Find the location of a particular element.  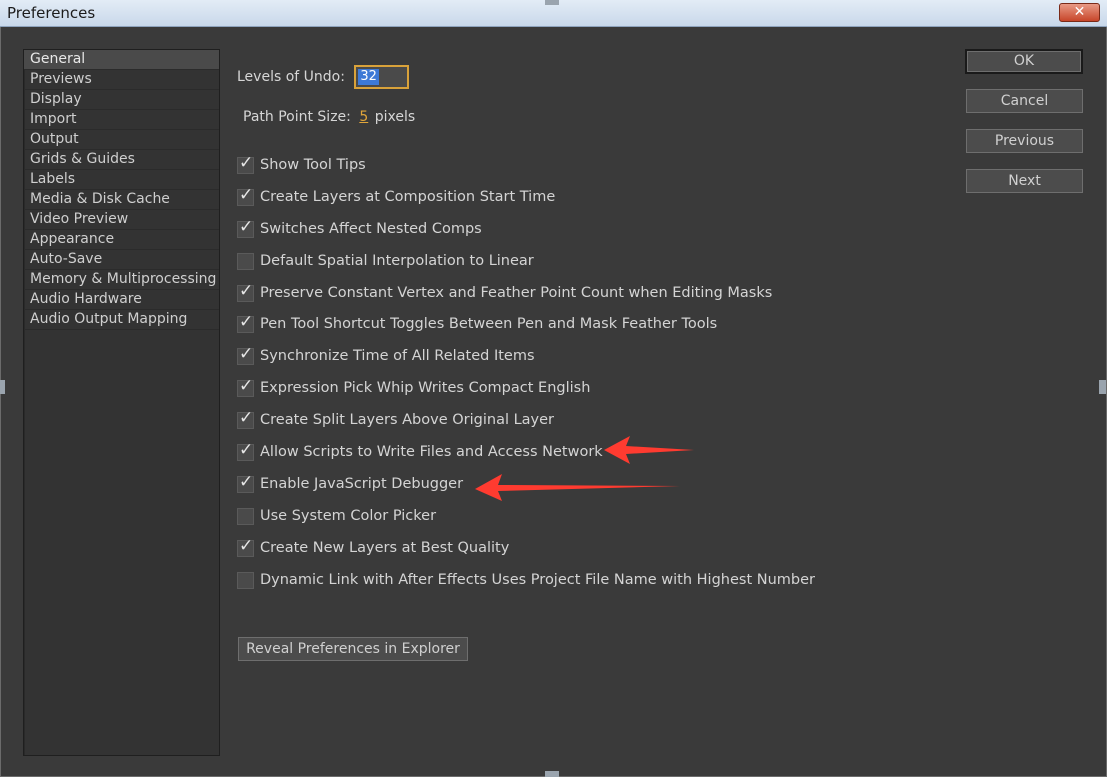

annotation-overlay is located at coordinates (584, 468).